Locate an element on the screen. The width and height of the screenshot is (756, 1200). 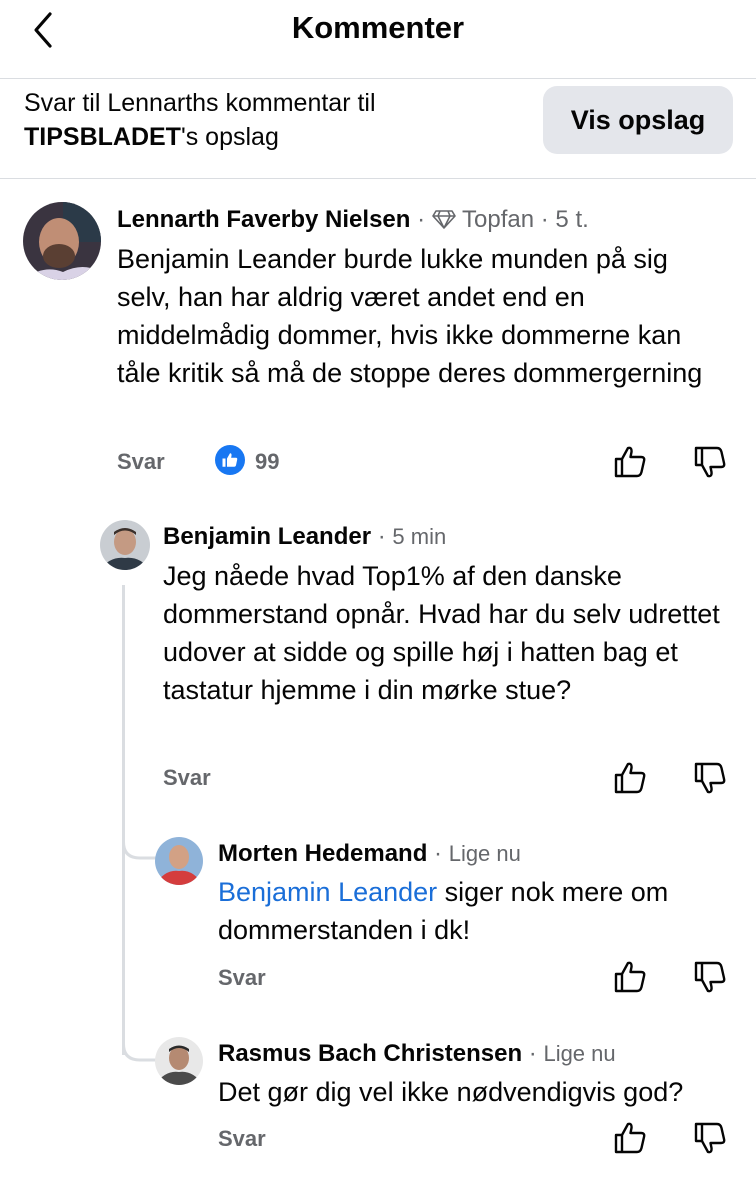
thread-line is located at coordinates (123, 820).